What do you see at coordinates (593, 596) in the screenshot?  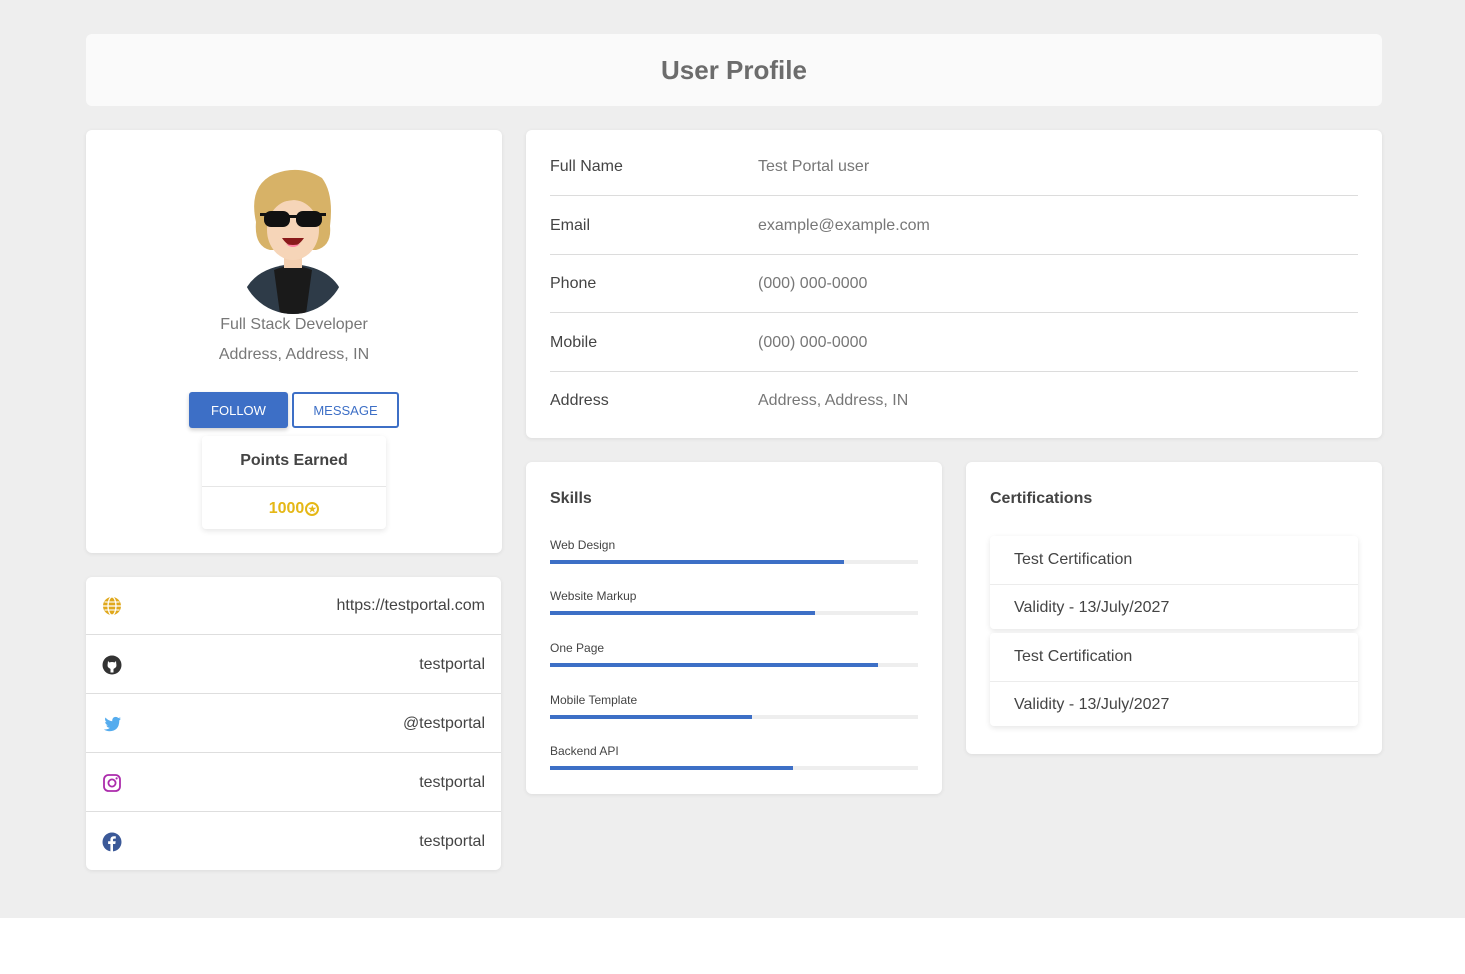 I see `skill-name: Website Markup` at bounding box center [593, 596].